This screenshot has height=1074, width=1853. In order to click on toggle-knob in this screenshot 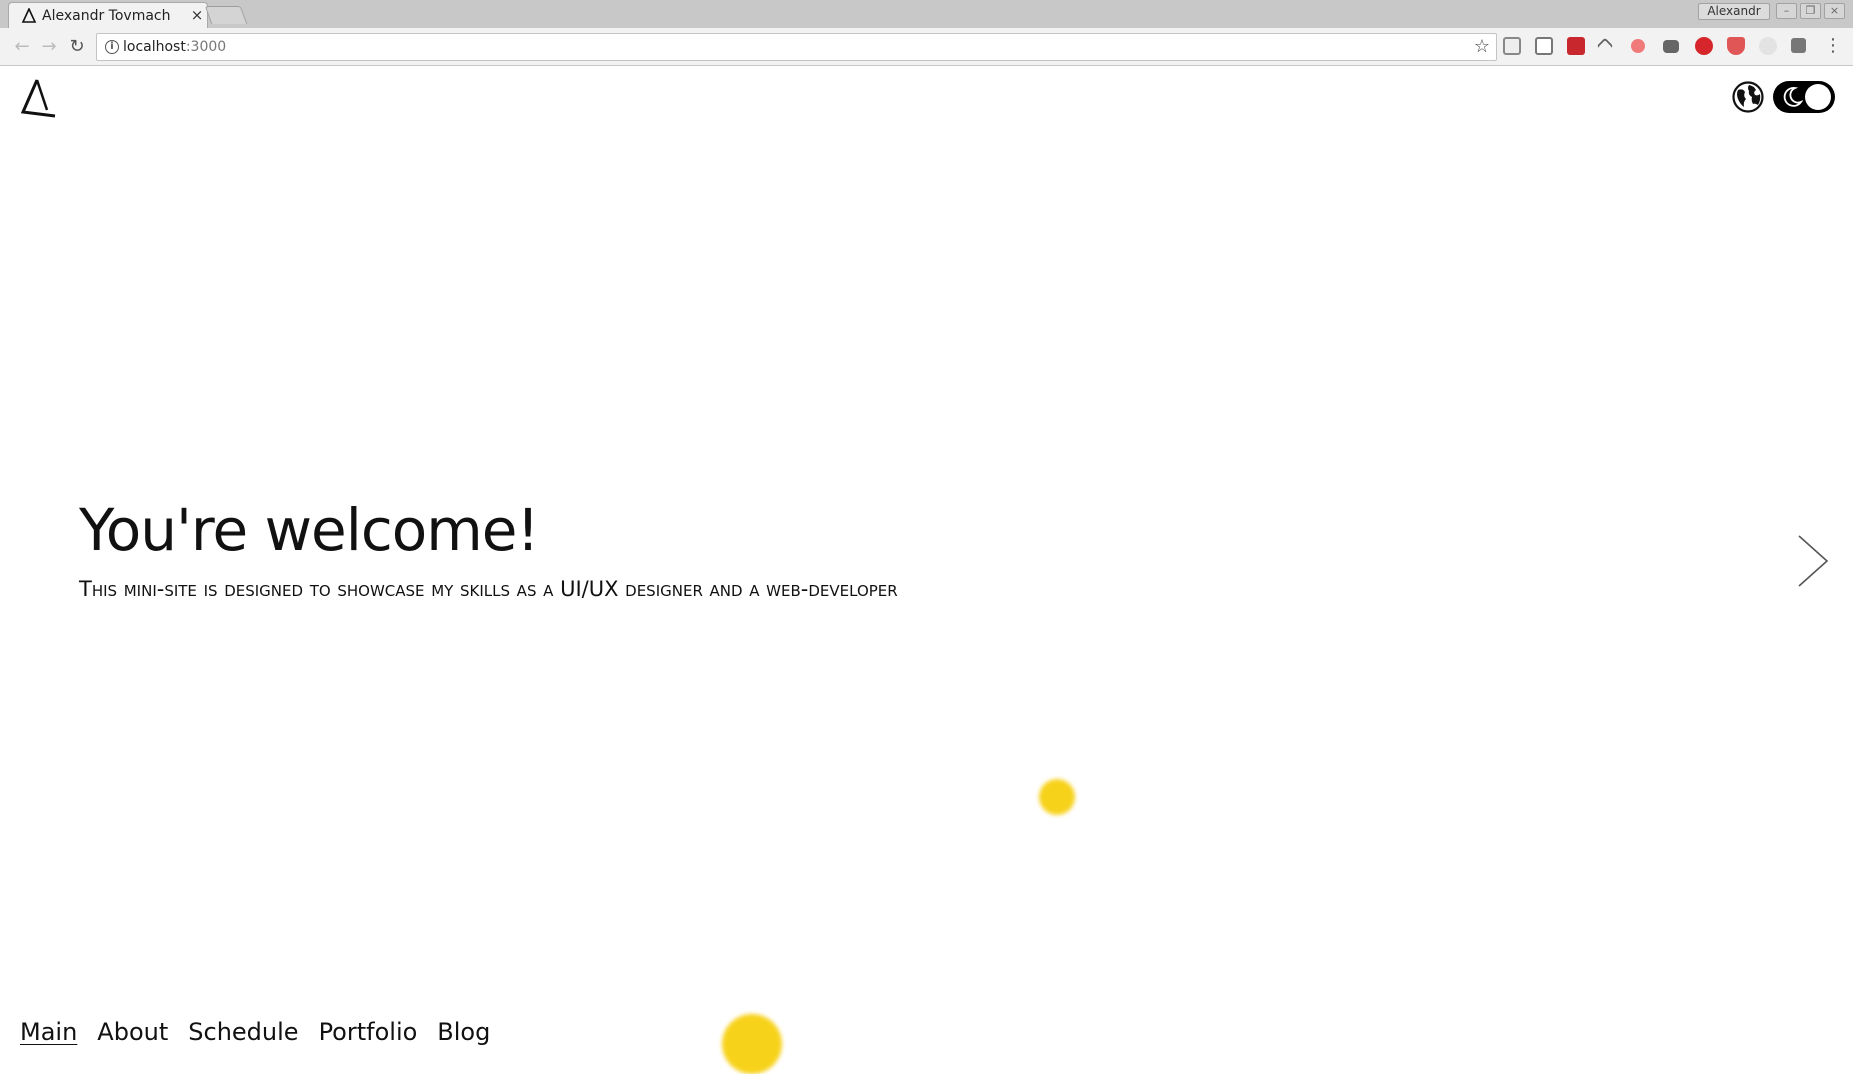, I will do `click(1818, 97)`.